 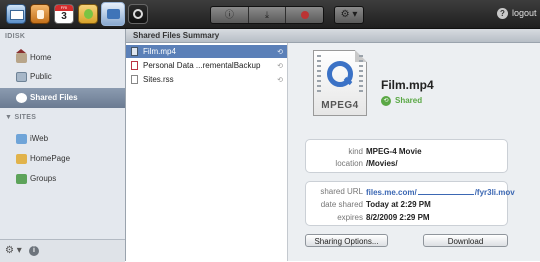 What do you see at coordinates (134, 65) in the screenshot?
I see `pdf-file-icon` at bounding box center [134, 65].